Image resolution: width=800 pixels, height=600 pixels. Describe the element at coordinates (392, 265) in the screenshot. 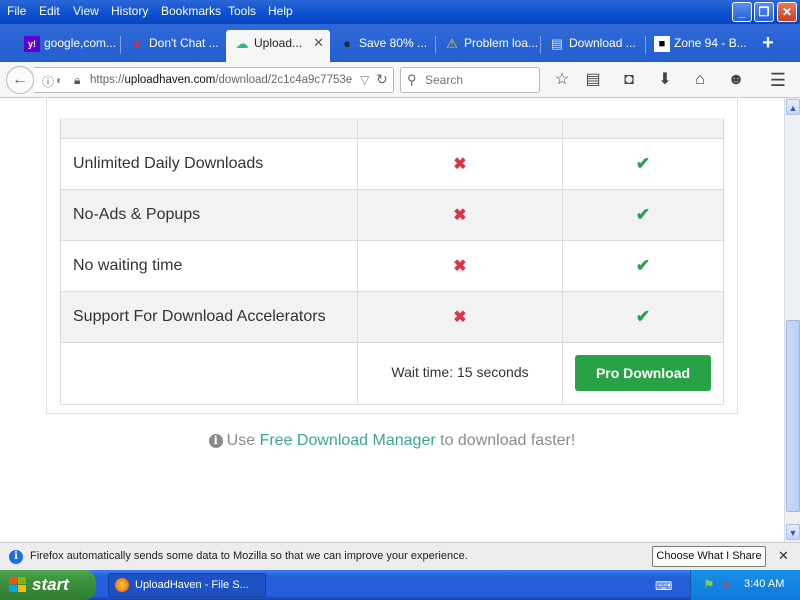

I see `feature-row: No waiting time ✖ ✔` at that location.